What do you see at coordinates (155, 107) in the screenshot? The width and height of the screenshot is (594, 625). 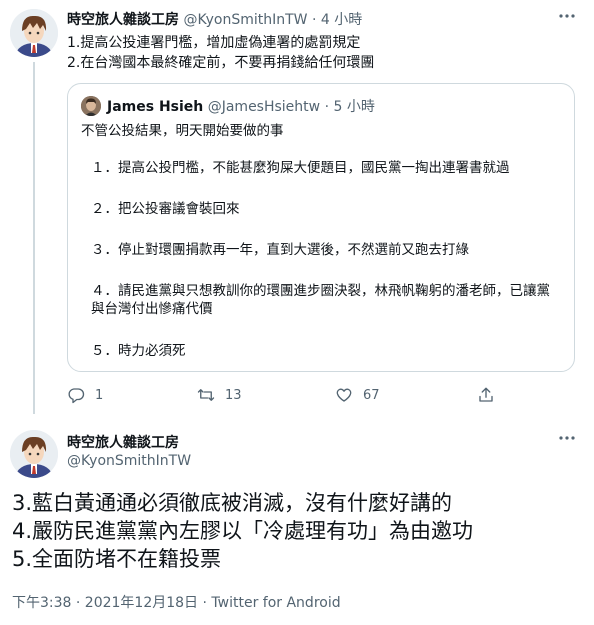 I see `quoted-author-name: James Hsieh` at bounding box center [155, 107].